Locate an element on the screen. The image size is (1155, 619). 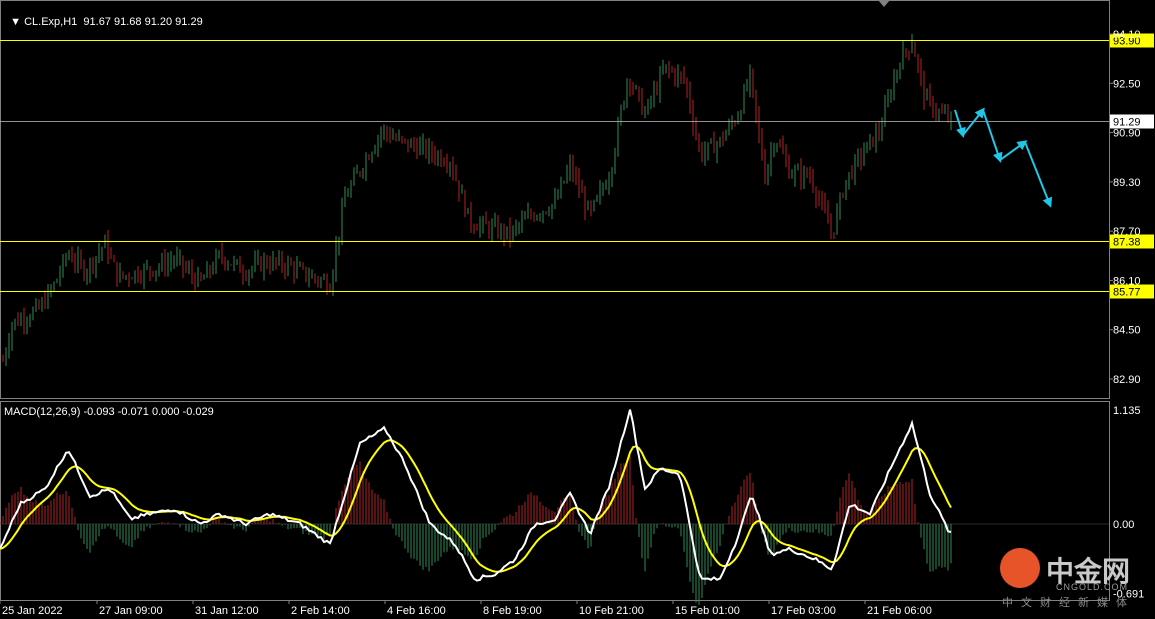
level-price-label: 87.38 is located at coordinates (1127, 243).